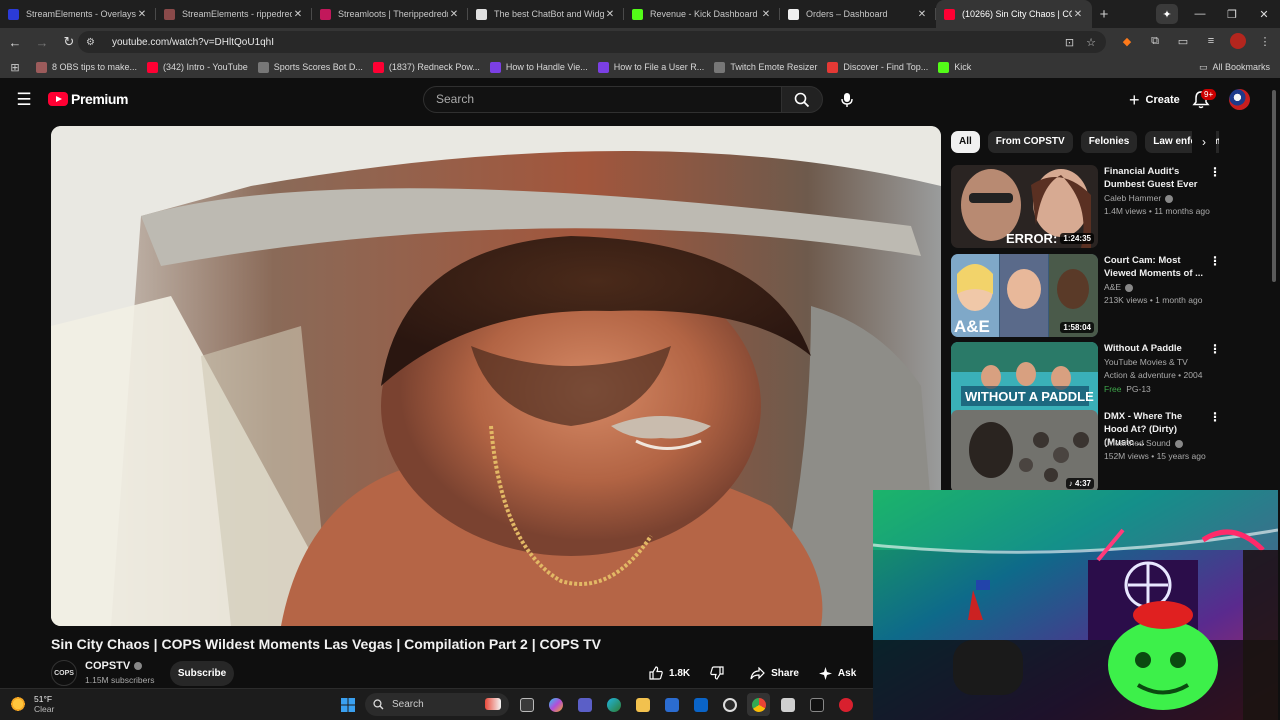 Image resolution: width=1280 pixels, height=720 pixels. What do you see at coordinates (88, 99) in the screenshot?
I see `youtube-premium-logo: Premium` at bounding box center [88, 99].